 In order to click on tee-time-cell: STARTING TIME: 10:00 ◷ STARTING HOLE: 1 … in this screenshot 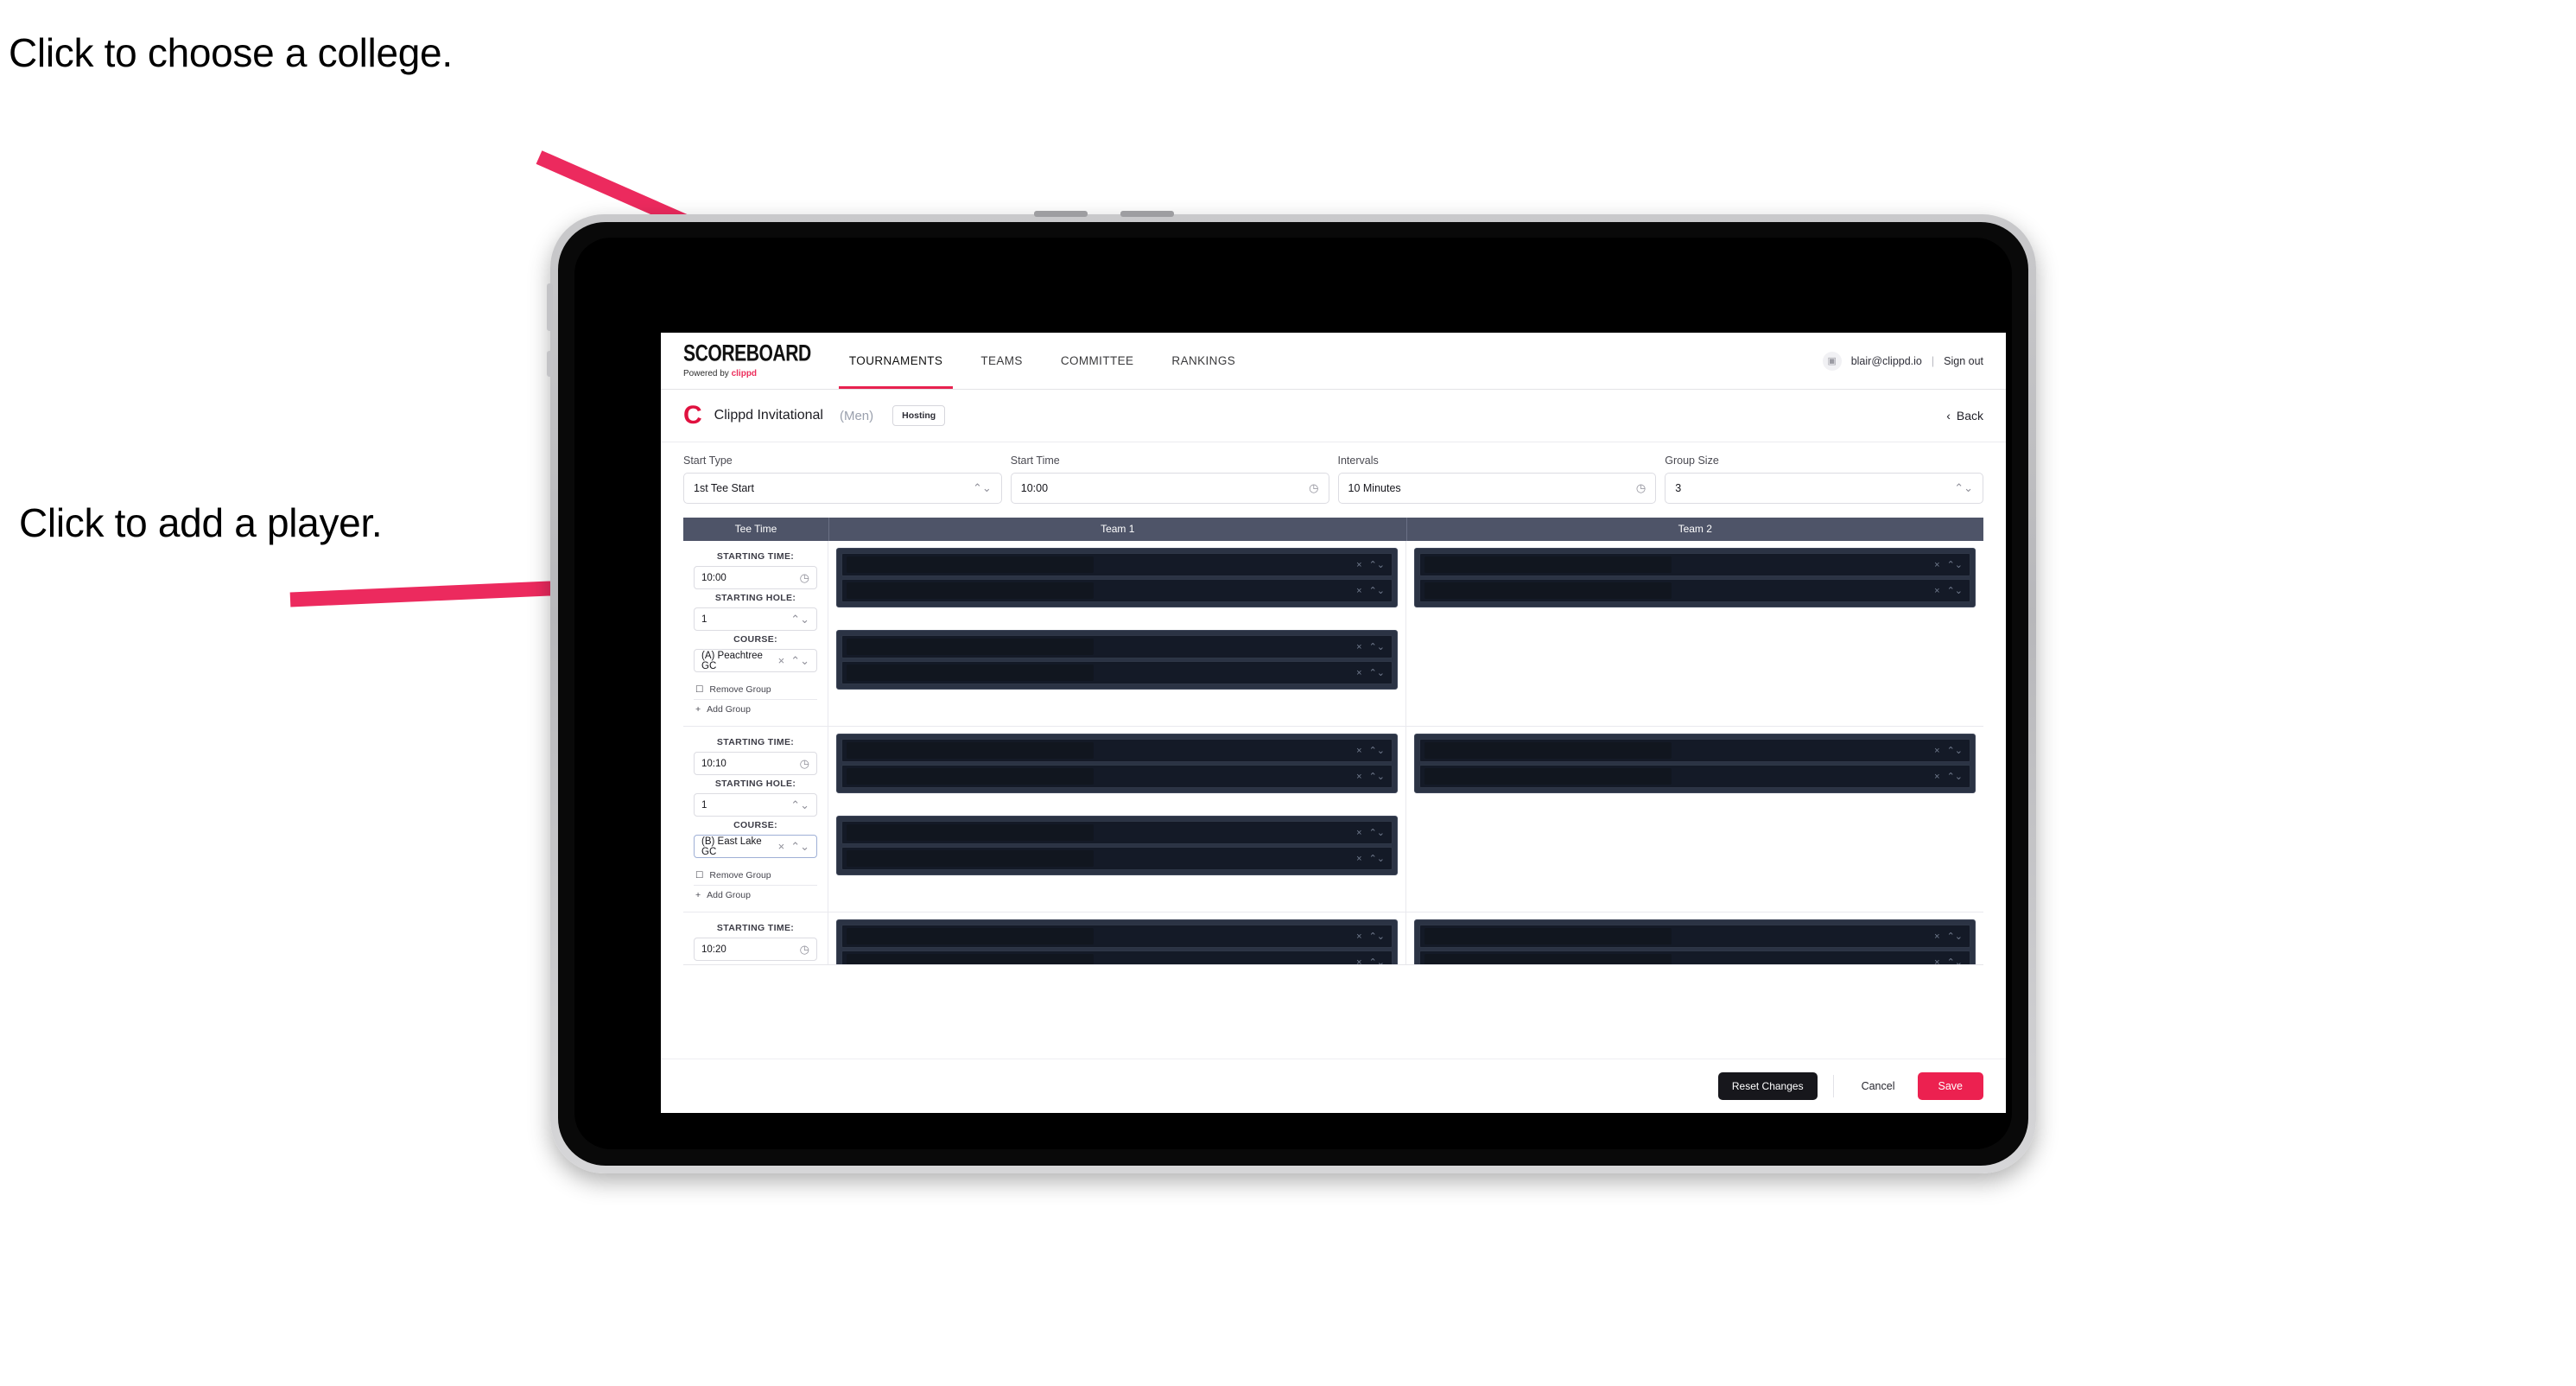, I will do `click(755, 633)`.